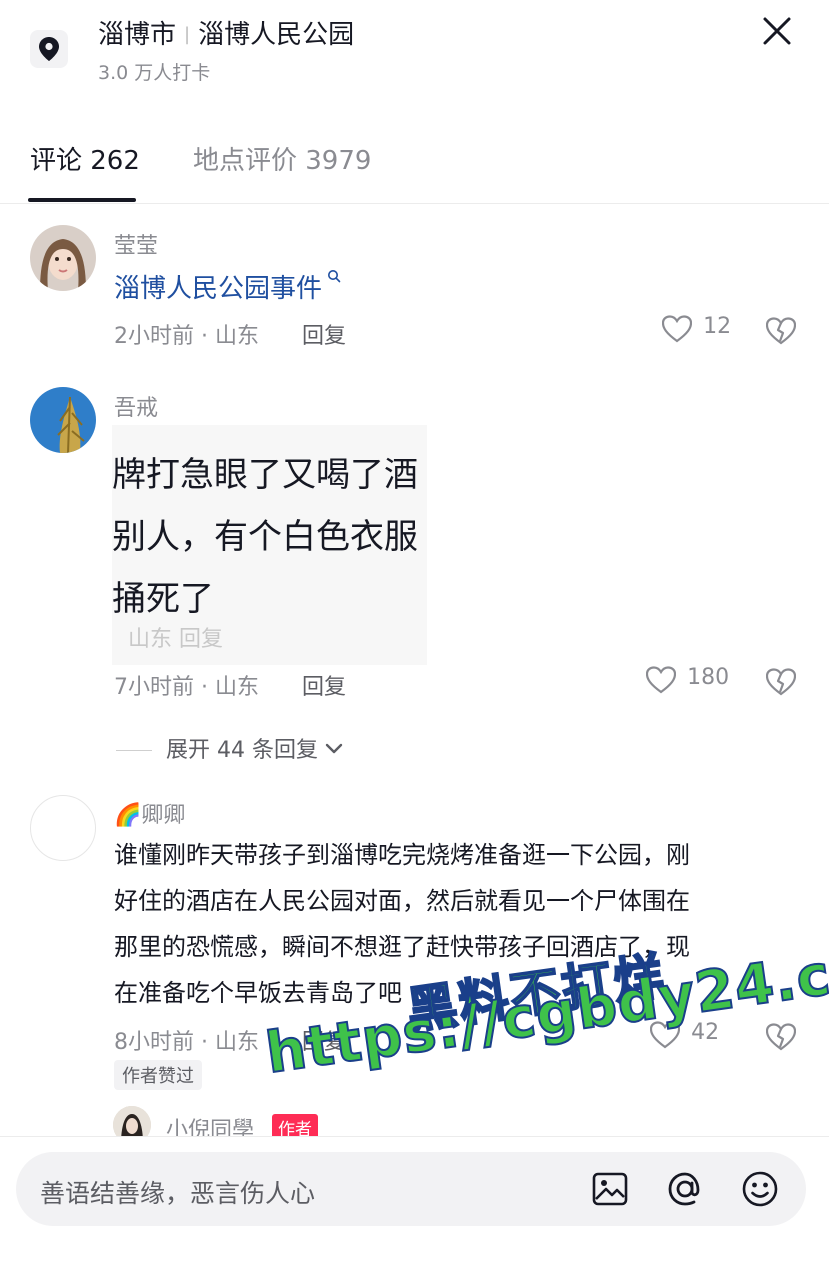  I want to click on close-icon, so click(777, 31).